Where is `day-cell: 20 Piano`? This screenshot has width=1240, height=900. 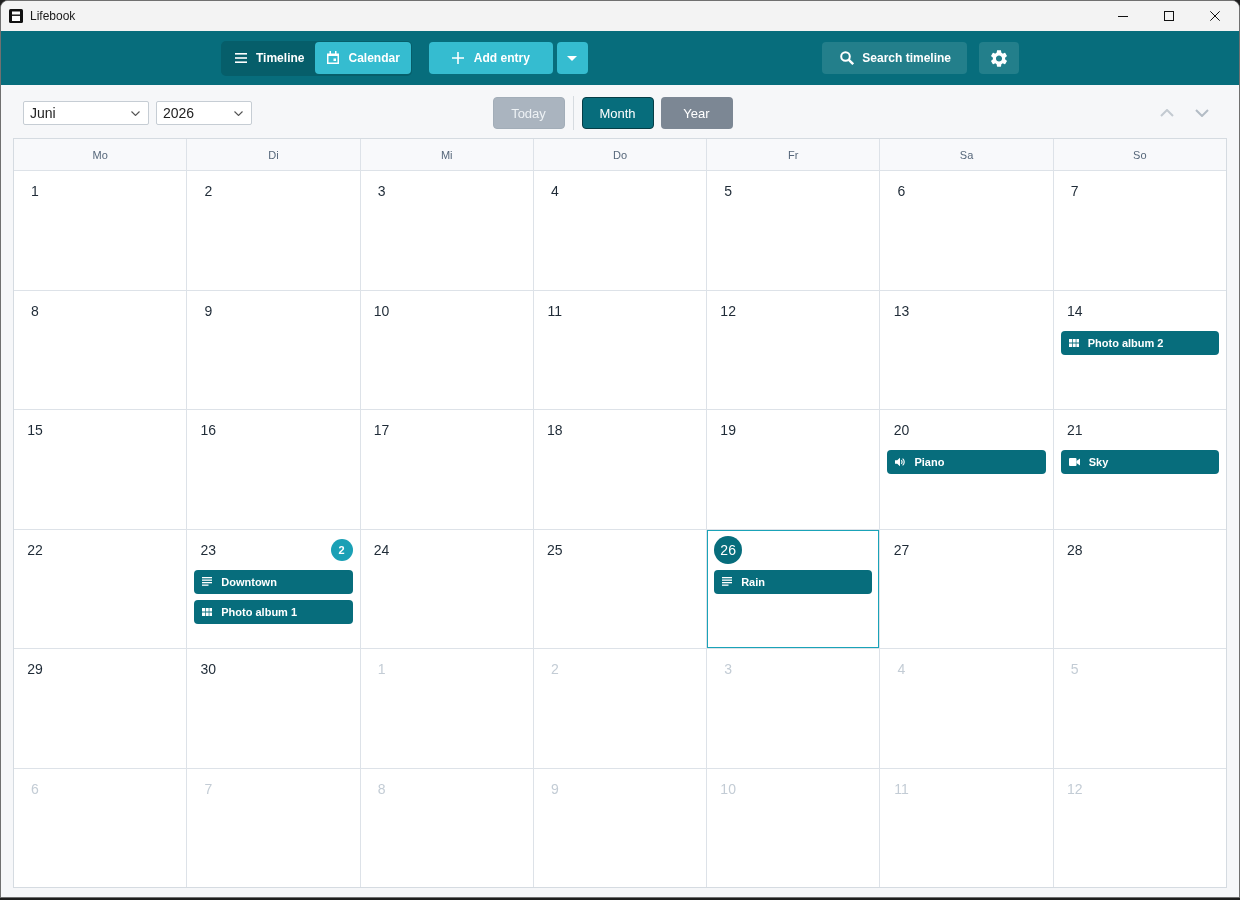 day-cell: 20 Piano is located at coordinates (966, 469).